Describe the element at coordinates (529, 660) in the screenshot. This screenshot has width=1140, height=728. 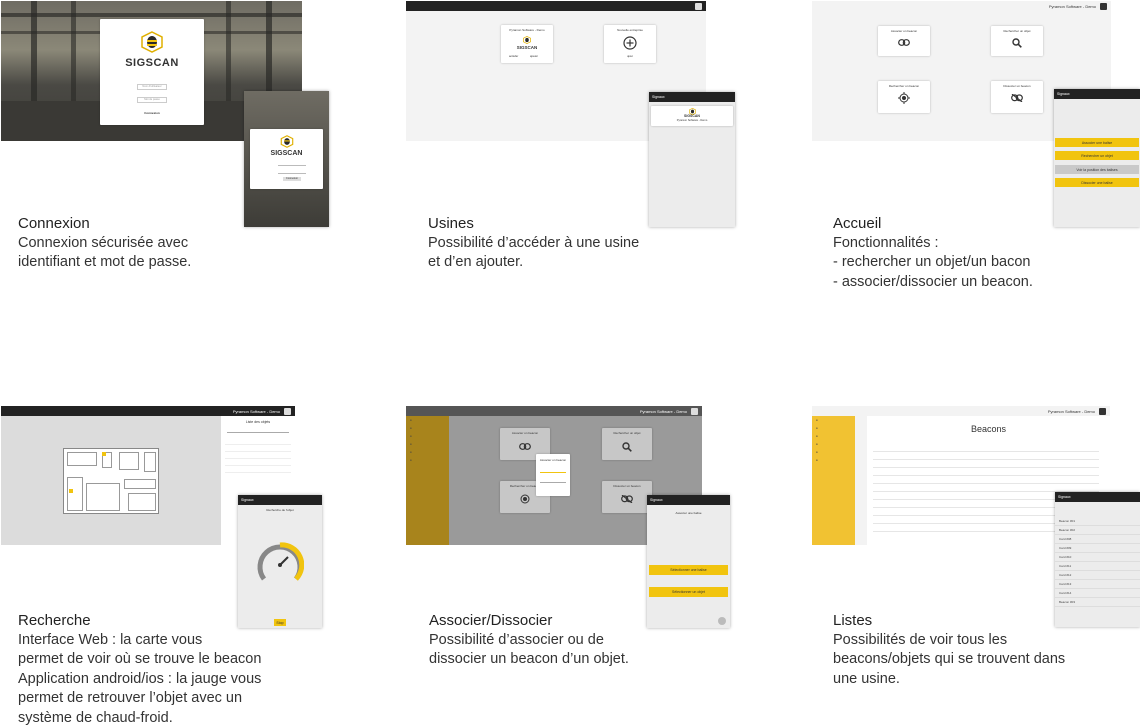
I see `caption-line: dissocier un beacon d’un objet.` at that location.